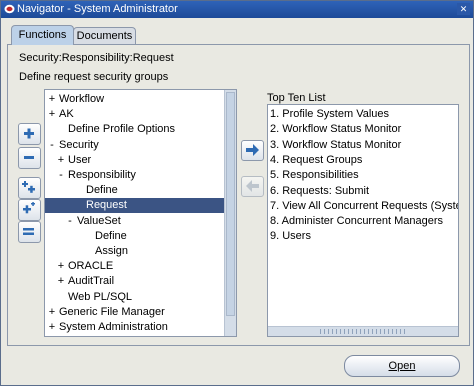 The image size is (474, 386). What do you see at coordinates (290, 236) in the screenshot?
I see `list-item: 9. Users` at bounding box center [290, 236].